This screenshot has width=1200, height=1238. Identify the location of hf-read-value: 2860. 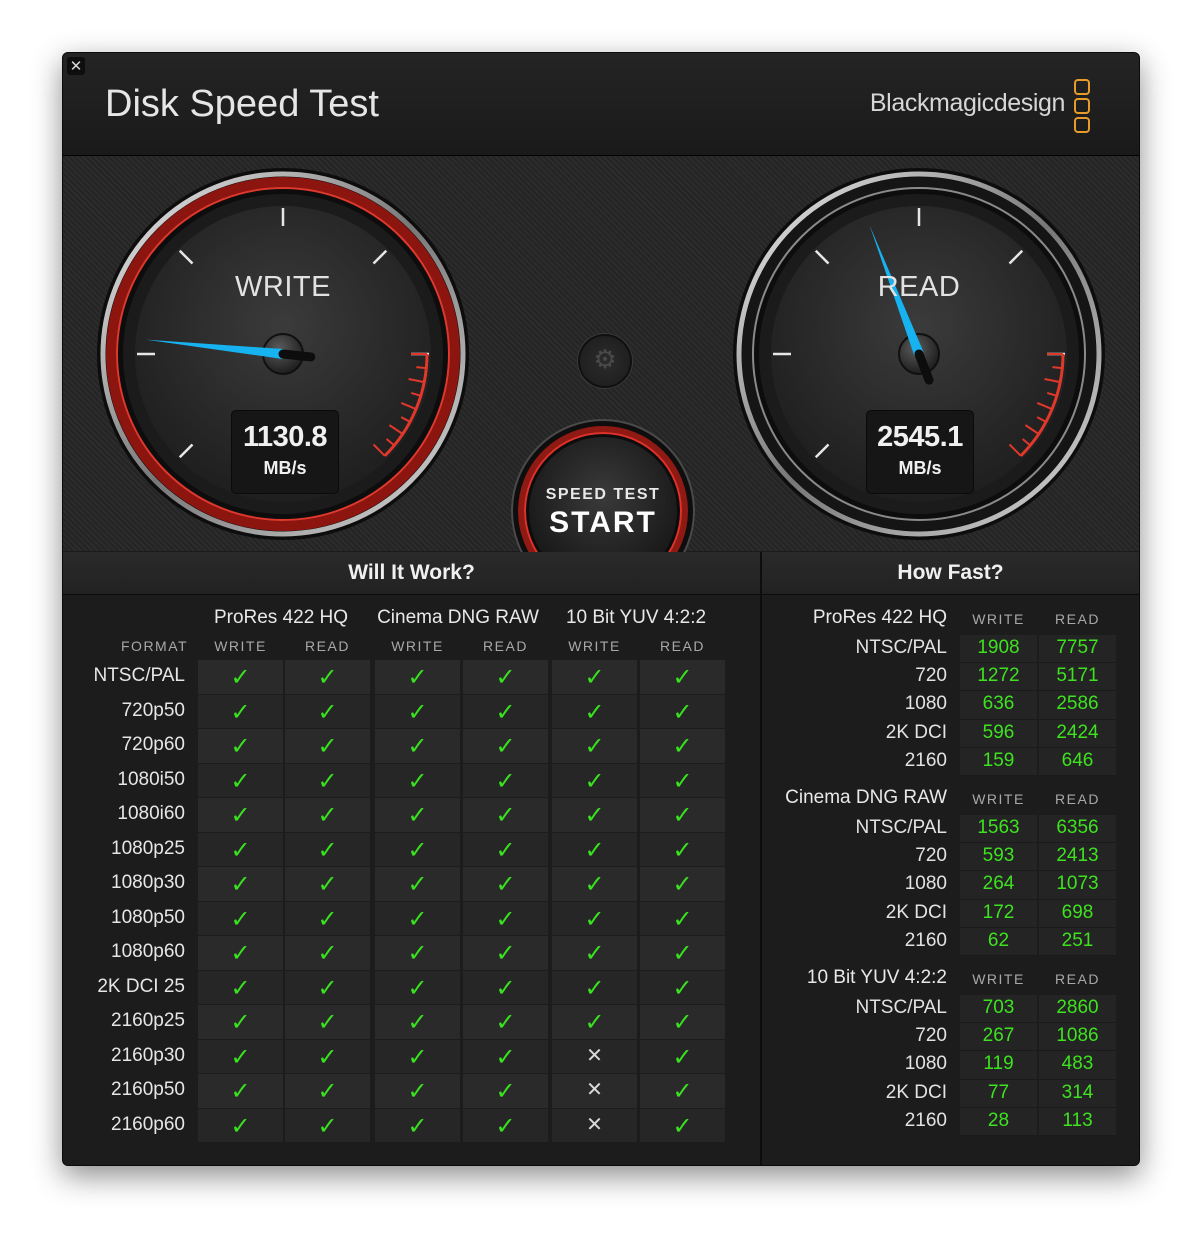
(1077, 1007).